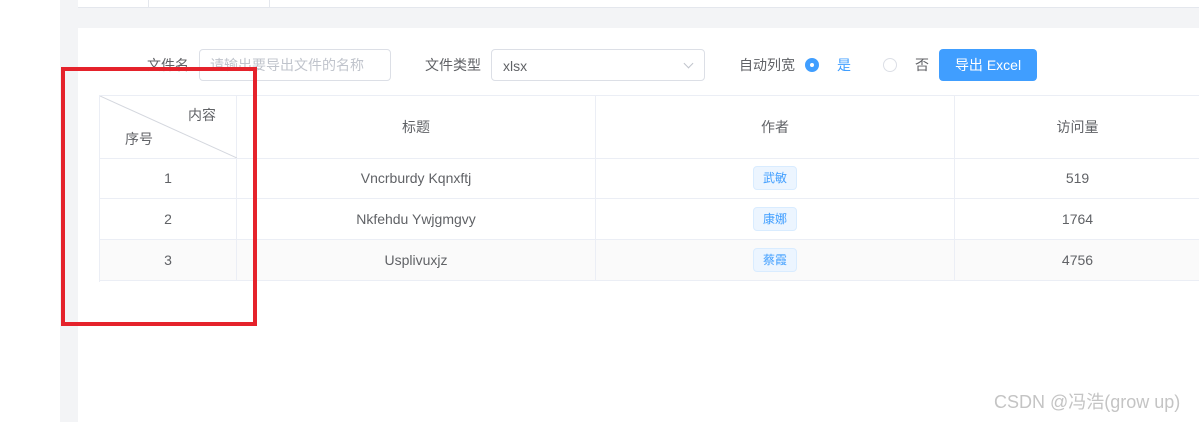  I want to click on left-gutter, so click(30, 211).